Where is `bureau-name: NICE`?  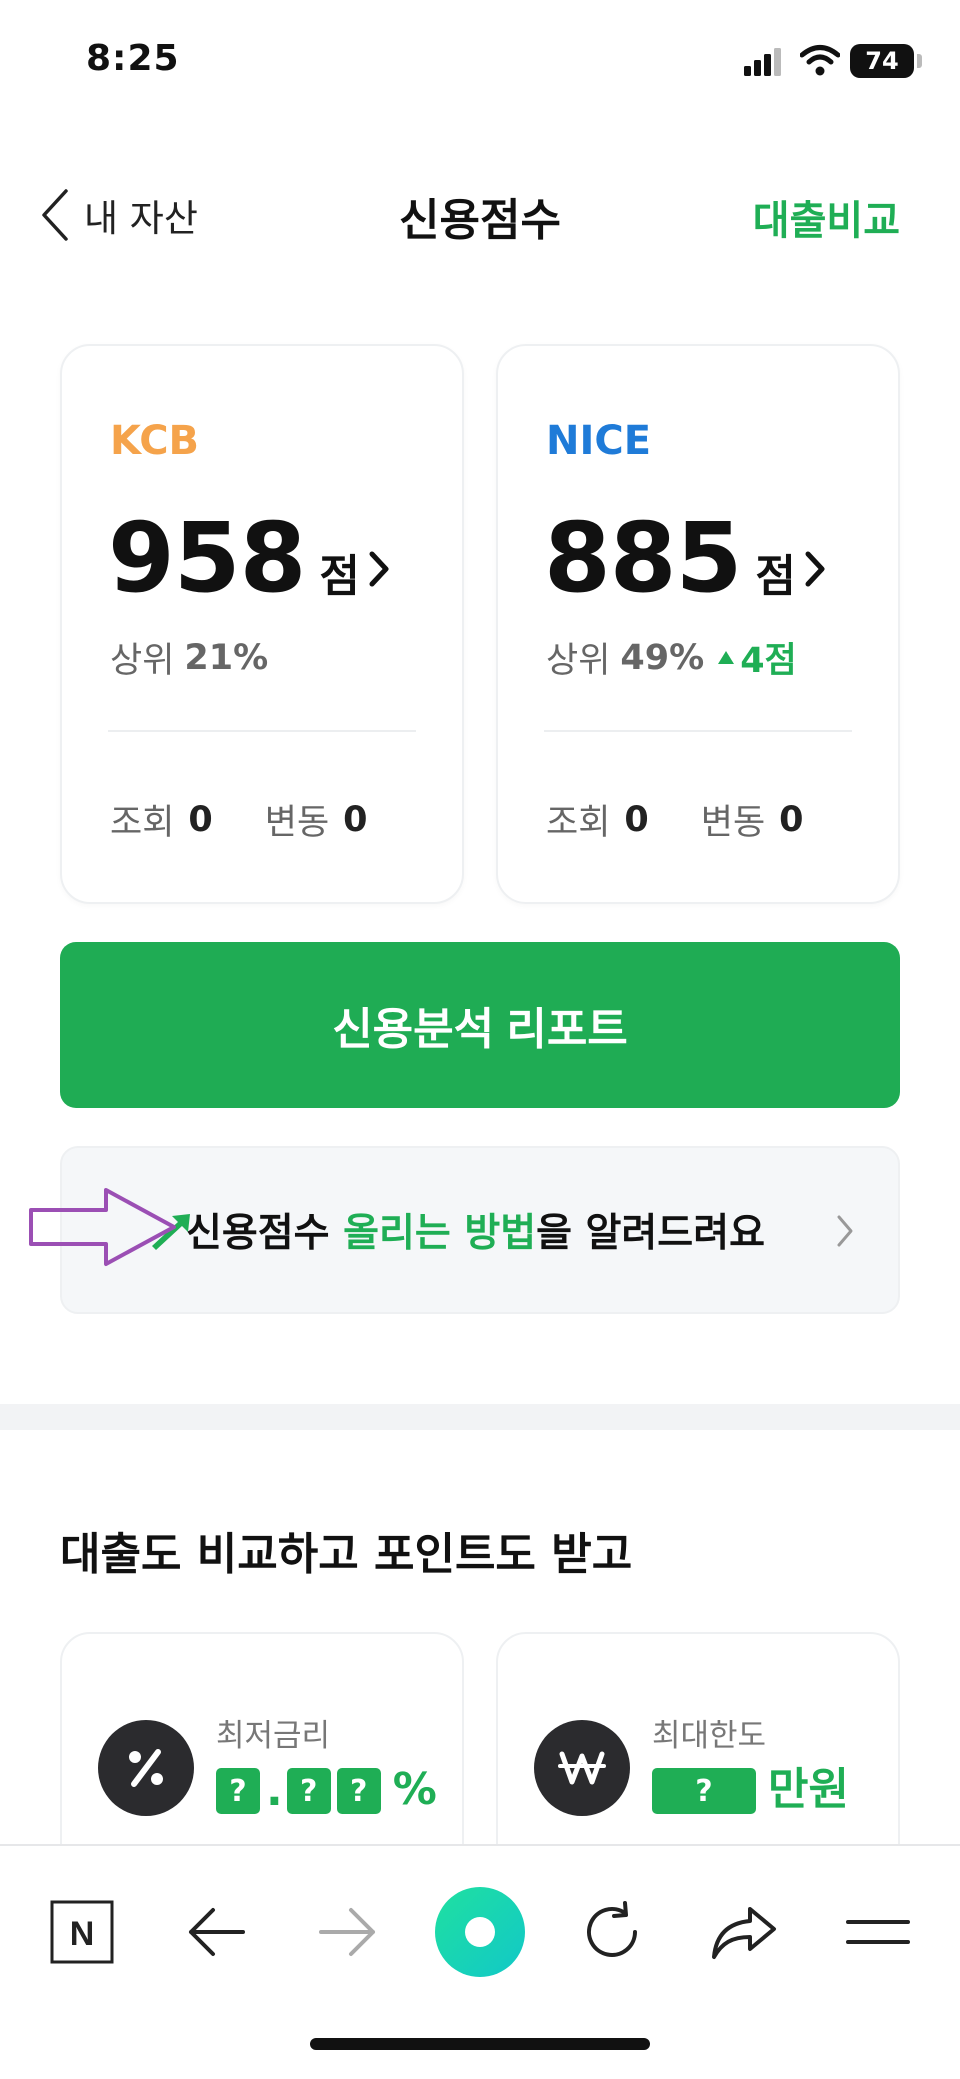
bureau-name: NICE is located at coordinates (599, 441).